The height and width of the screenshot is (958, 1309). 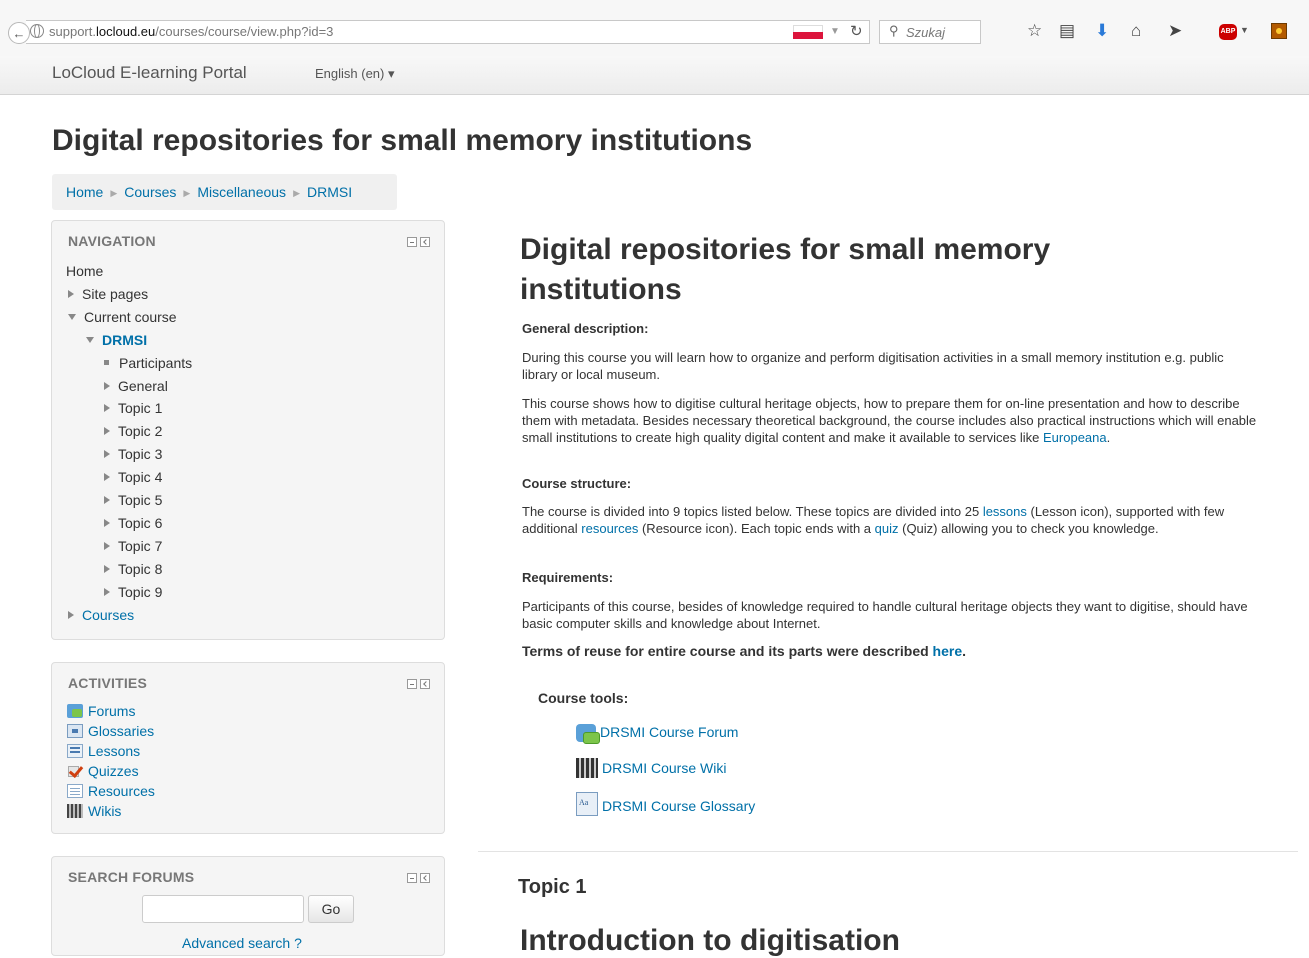 I want to click on general-description-heading: General description:, so click(x=585, y=328).